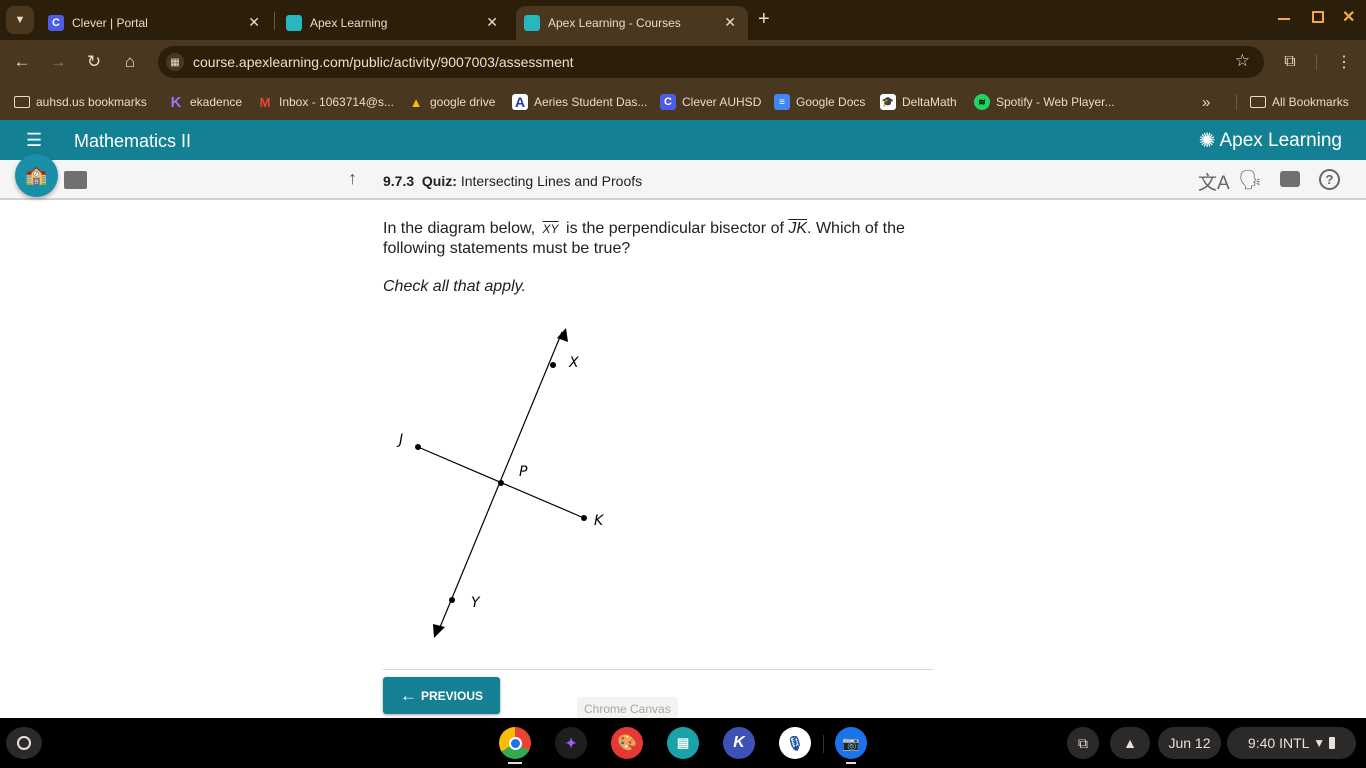 This screenshot has height=768, width=1366. I want to click on forward-button: →, so click(58, 62).